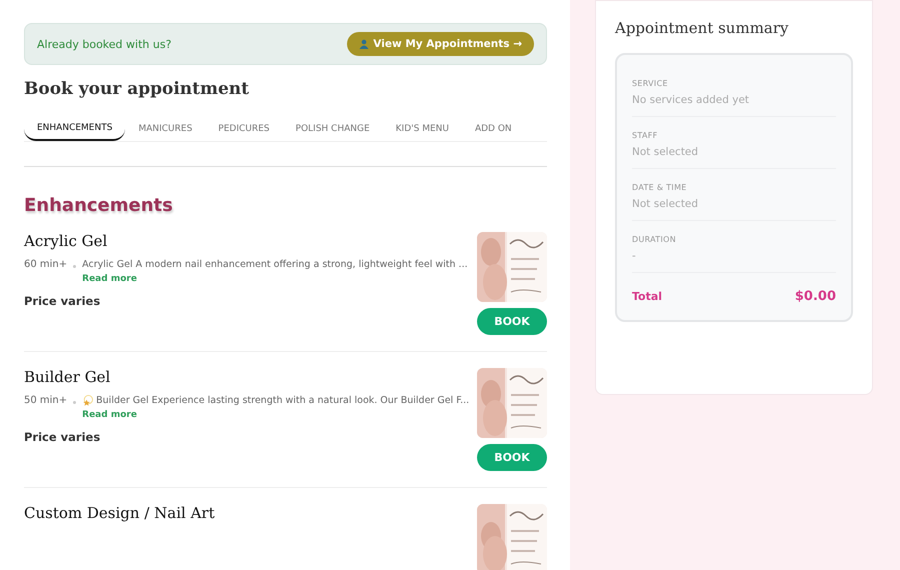  I want to click on category-tab: MANICURES, so click(165, 129).